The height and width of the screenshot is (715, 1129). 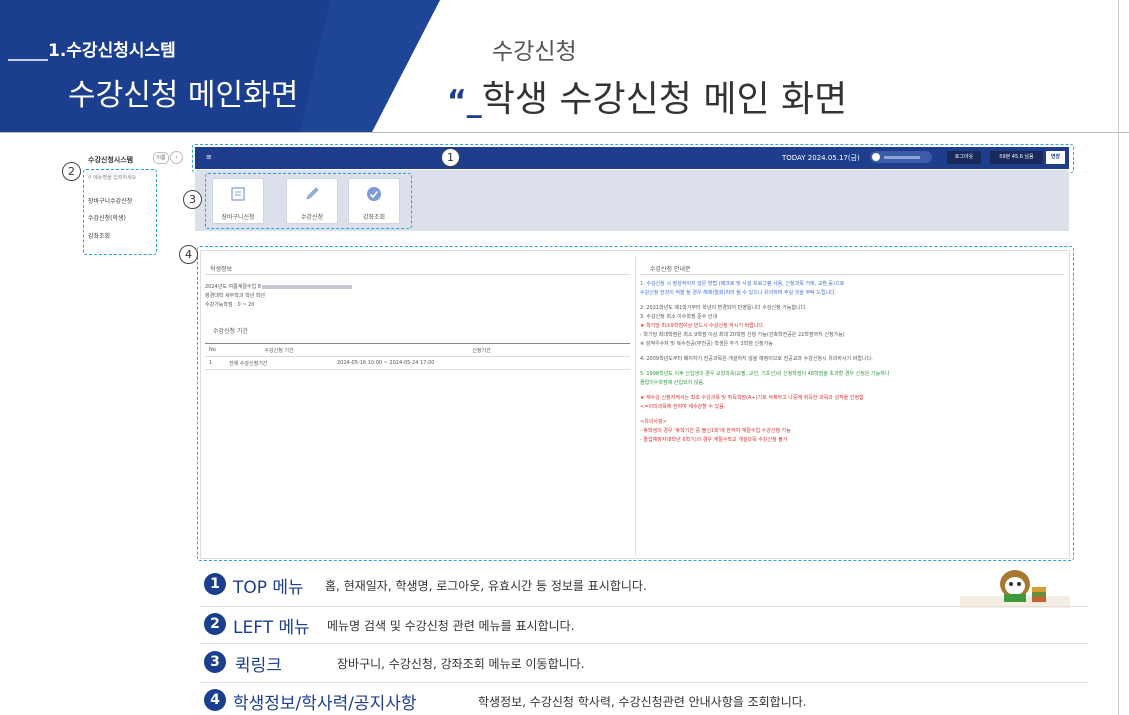 What do you see at coordinates (642, 702) in the screenshot?
I see `legend-desc-info: 학생정보, 수강신청 학사력, 수강신청관련 안내사항을 조회합니다.` at bounding box center [642, 702].